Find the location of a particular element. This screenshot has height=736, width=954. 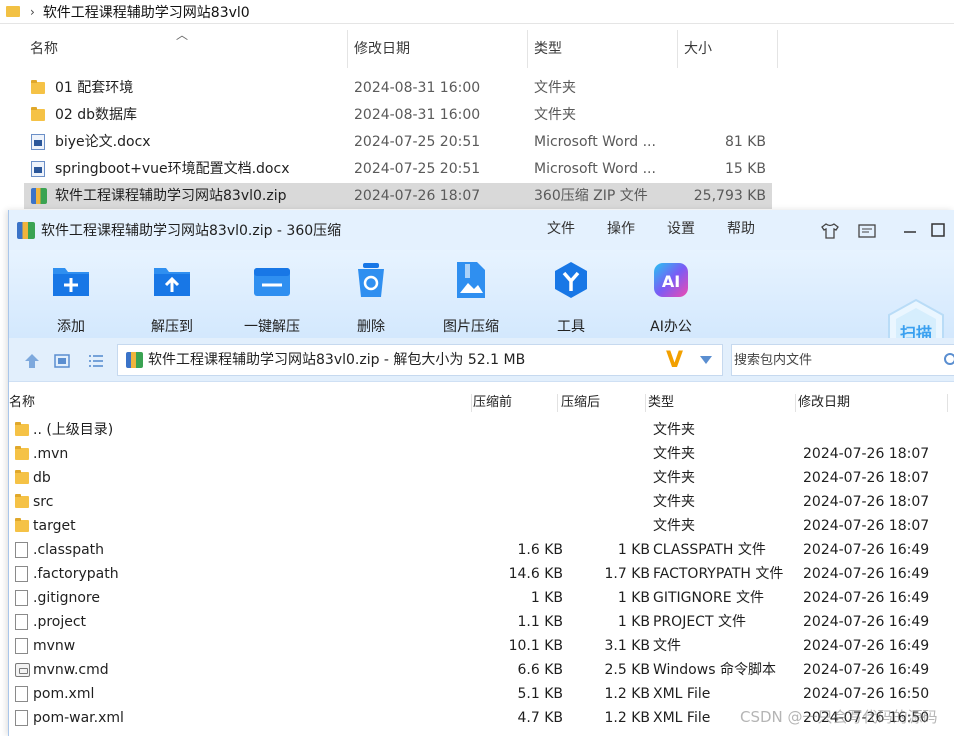

column-size: 大小 is located at coordinates (728, 49).